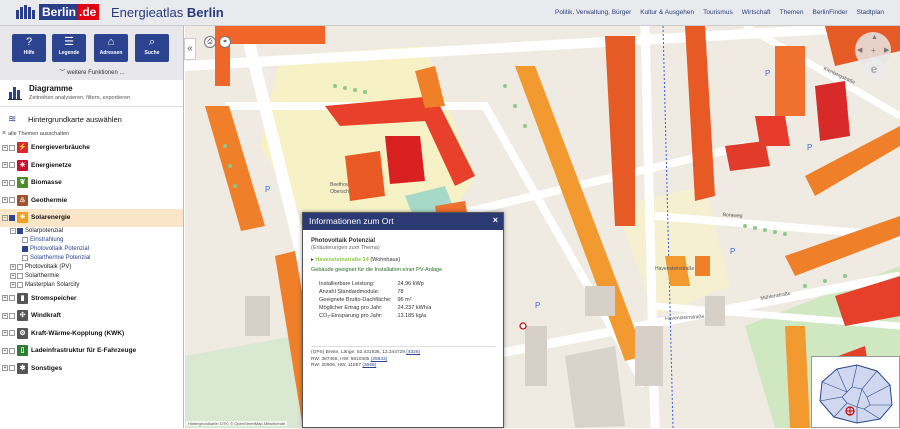 The height and width of the screenshot is (429, 900). I want to click on layer-biomasse: + ❦ Biomasse, so click(91, 183).